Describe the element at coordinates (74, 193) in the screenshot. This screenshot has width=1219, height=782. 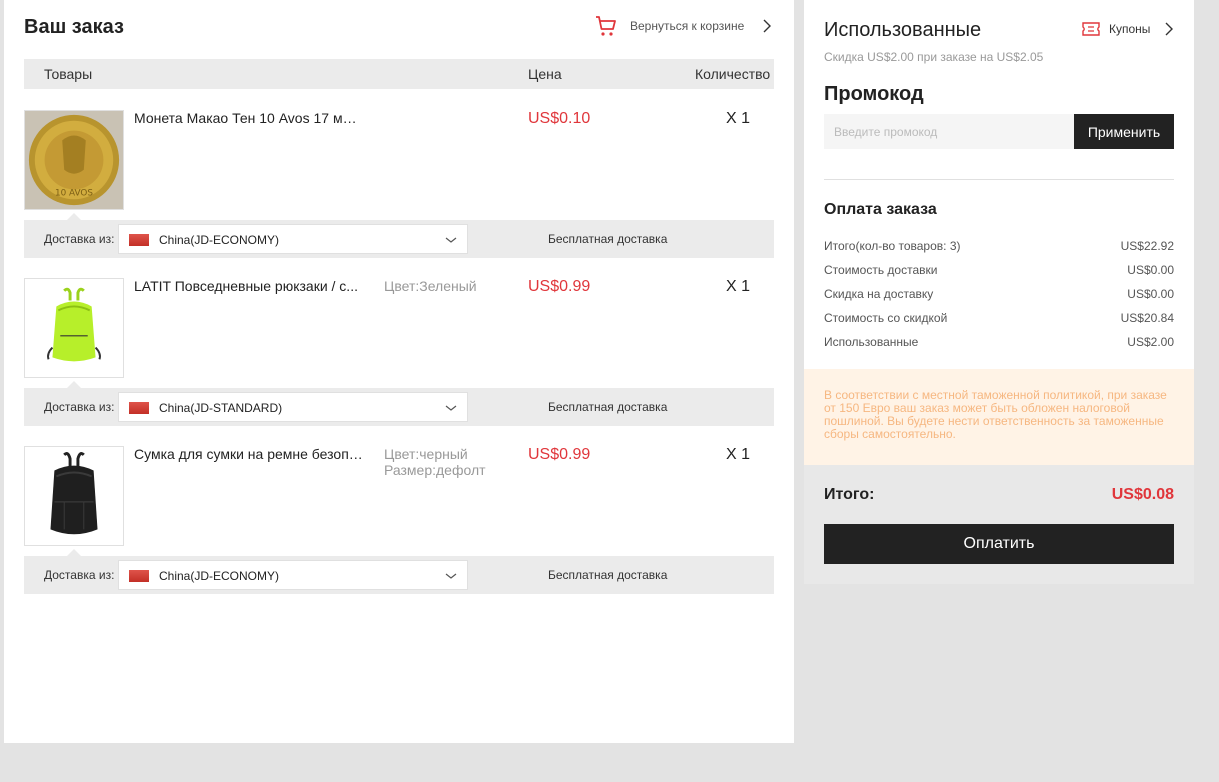
I see `svg-text: 10 AVOS` at that location.